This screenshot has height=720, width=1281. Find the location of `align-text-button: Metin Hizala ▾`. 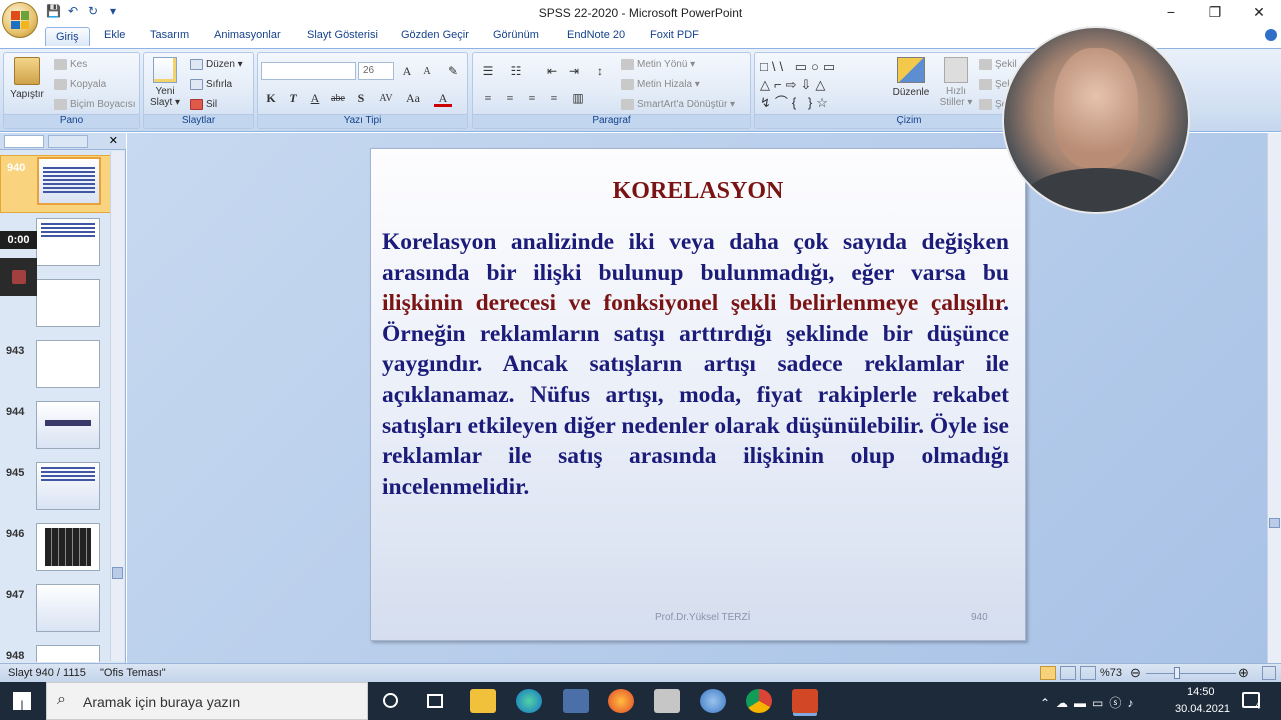

align-text-button: Metin Hizala ▾ is located at coordinates (660, 84).